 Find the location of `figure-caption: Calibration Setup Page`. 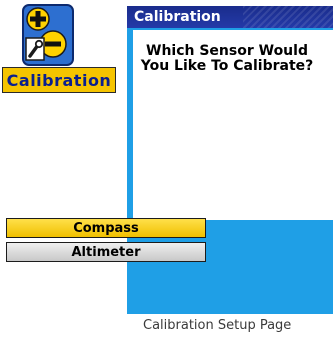

figure-caption: Calibration Setup Page is located at coordinates (217, 325).